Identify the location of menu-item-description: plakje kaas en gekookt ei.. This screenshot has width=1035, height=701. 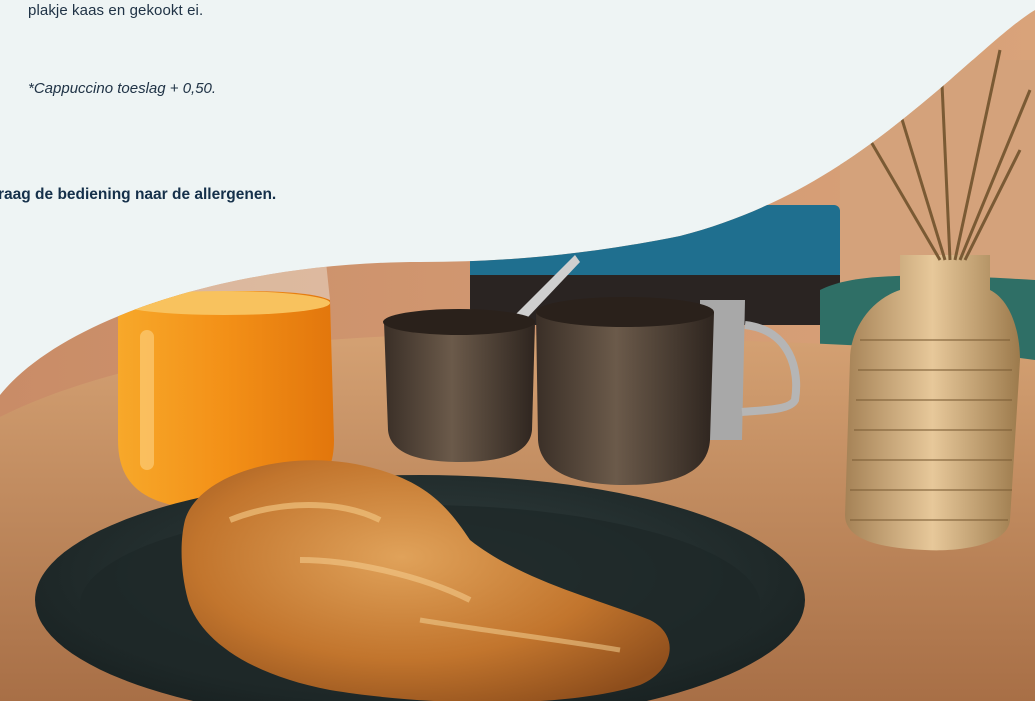
(116, 10).